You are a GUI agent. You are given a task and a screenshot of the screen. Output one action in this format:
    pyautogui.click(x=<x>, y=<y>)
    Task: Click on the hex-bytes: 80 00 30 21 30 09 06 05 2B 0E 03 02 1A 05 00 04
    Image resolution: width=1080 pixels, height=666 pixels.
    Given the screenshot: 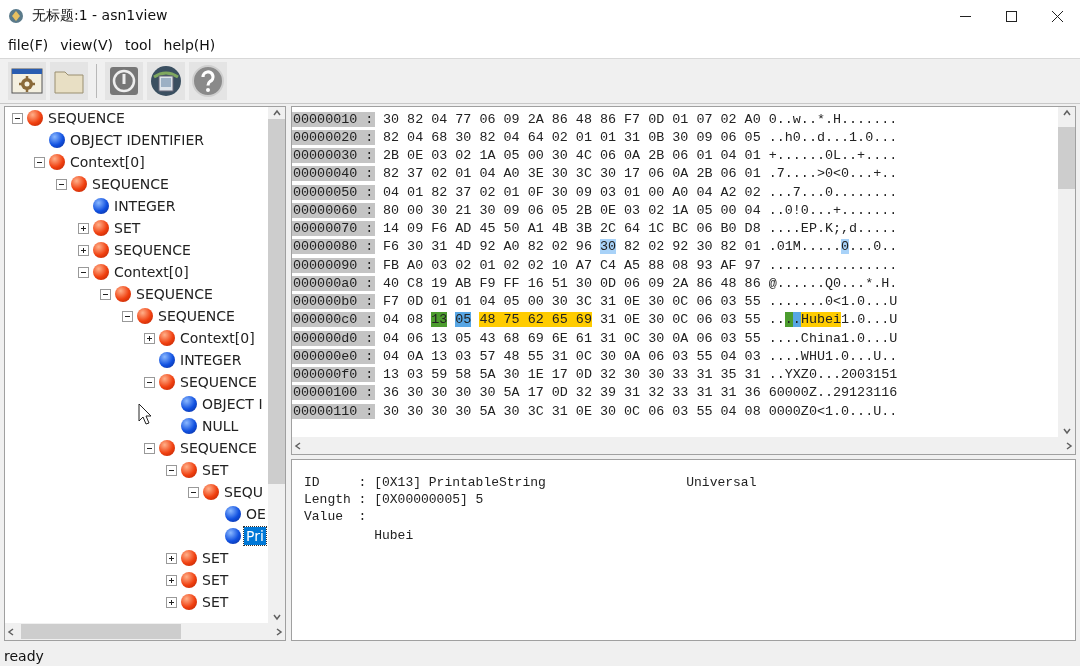 What is the action you would take?
    pyautogui.click(x=572, y=210)
    